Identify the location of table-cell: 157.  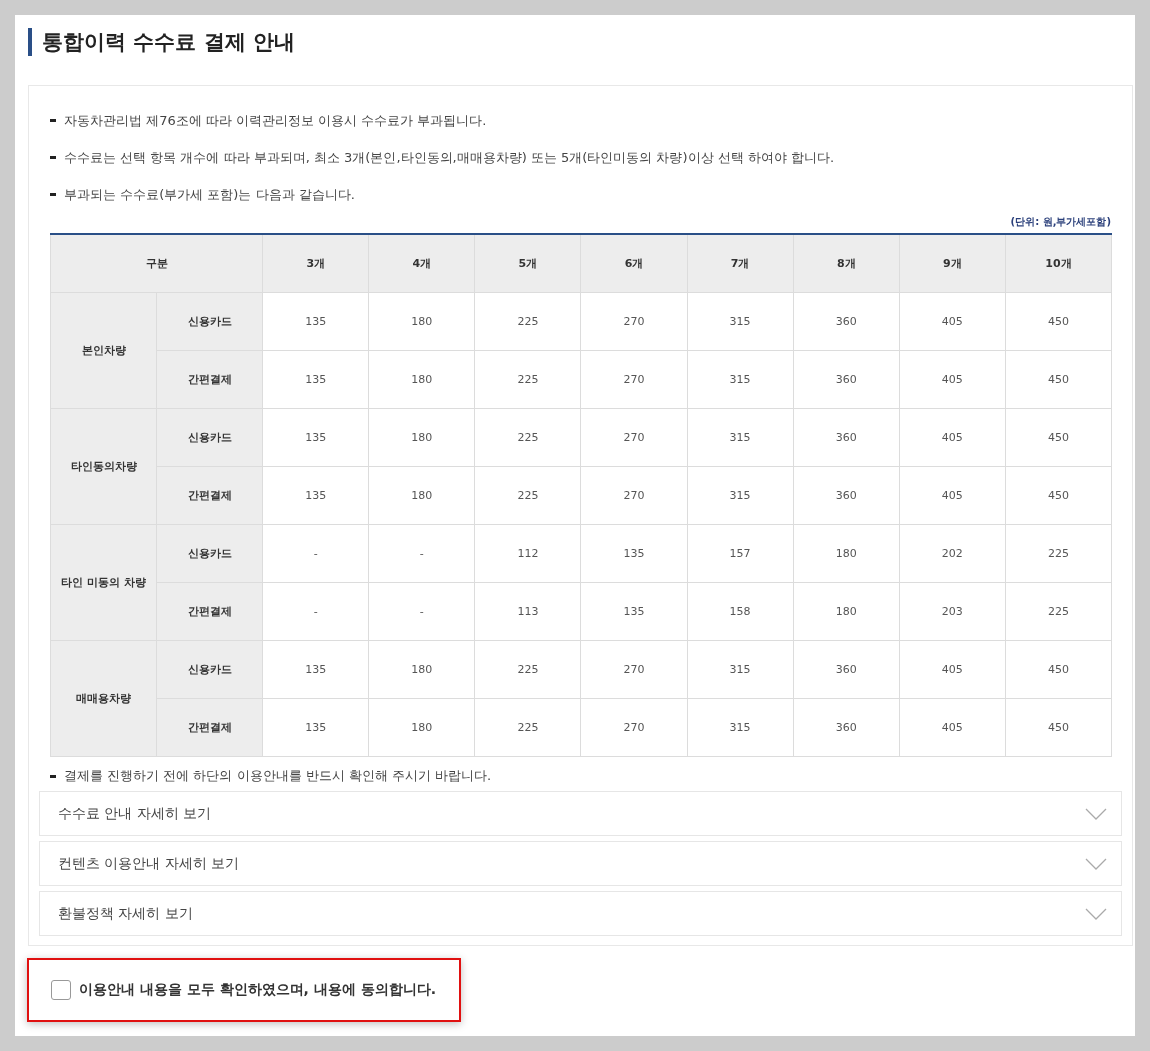
(740, 553).